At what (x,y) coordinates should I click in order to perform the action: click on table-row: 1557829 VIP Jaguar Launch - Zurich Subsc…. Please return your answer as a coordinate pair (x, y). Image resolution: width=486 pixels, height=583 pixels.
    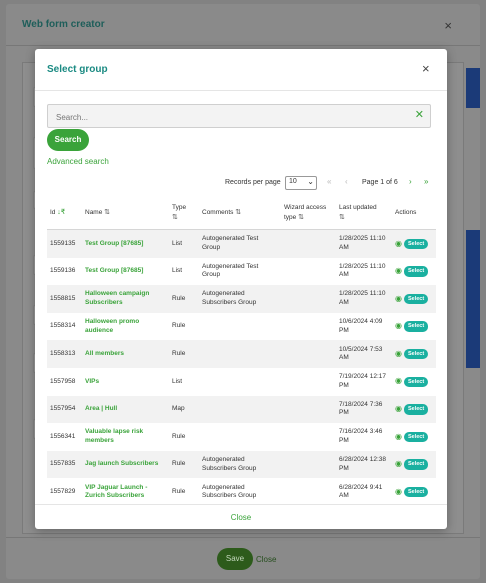
    Looking at the image, I should click on (241, 492).